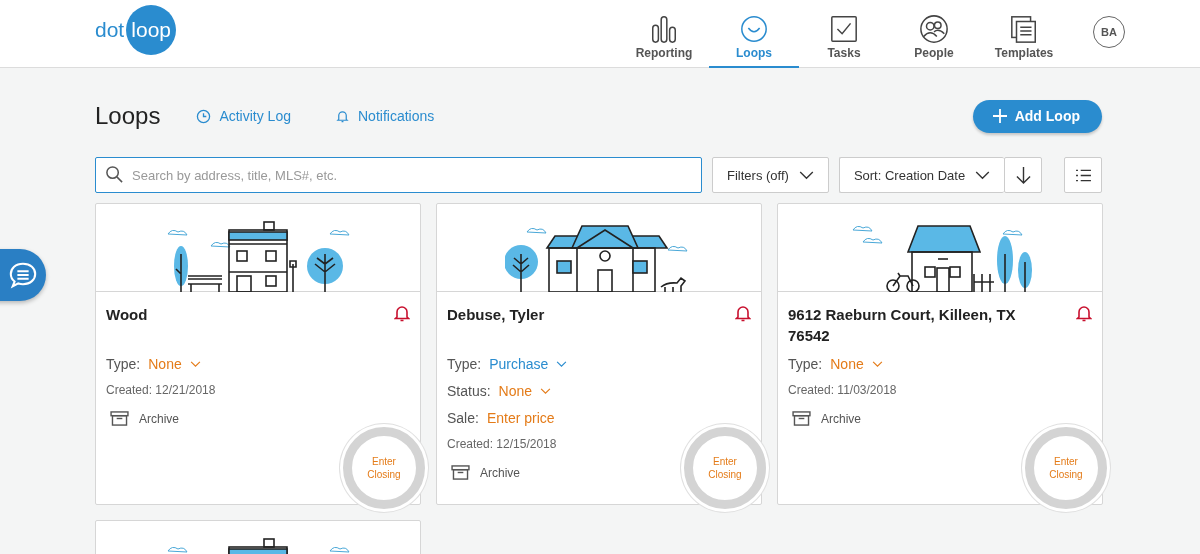  I want to click on sort-direction-button, so click(1023, 175).